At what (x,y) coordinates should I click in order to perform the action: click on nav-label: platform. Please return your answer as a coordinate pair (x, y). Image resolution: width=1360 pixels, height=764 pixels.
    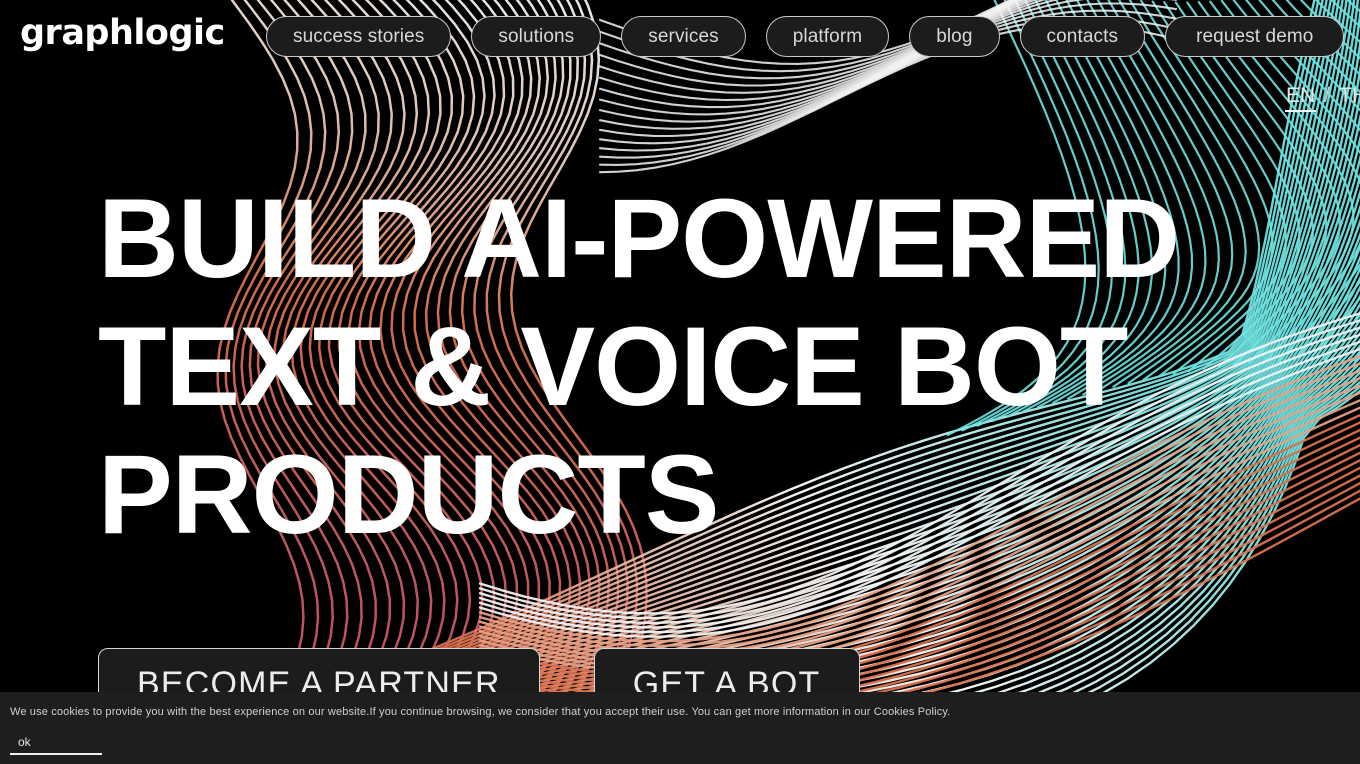
    Looking at the image, I should click on (827, 36).